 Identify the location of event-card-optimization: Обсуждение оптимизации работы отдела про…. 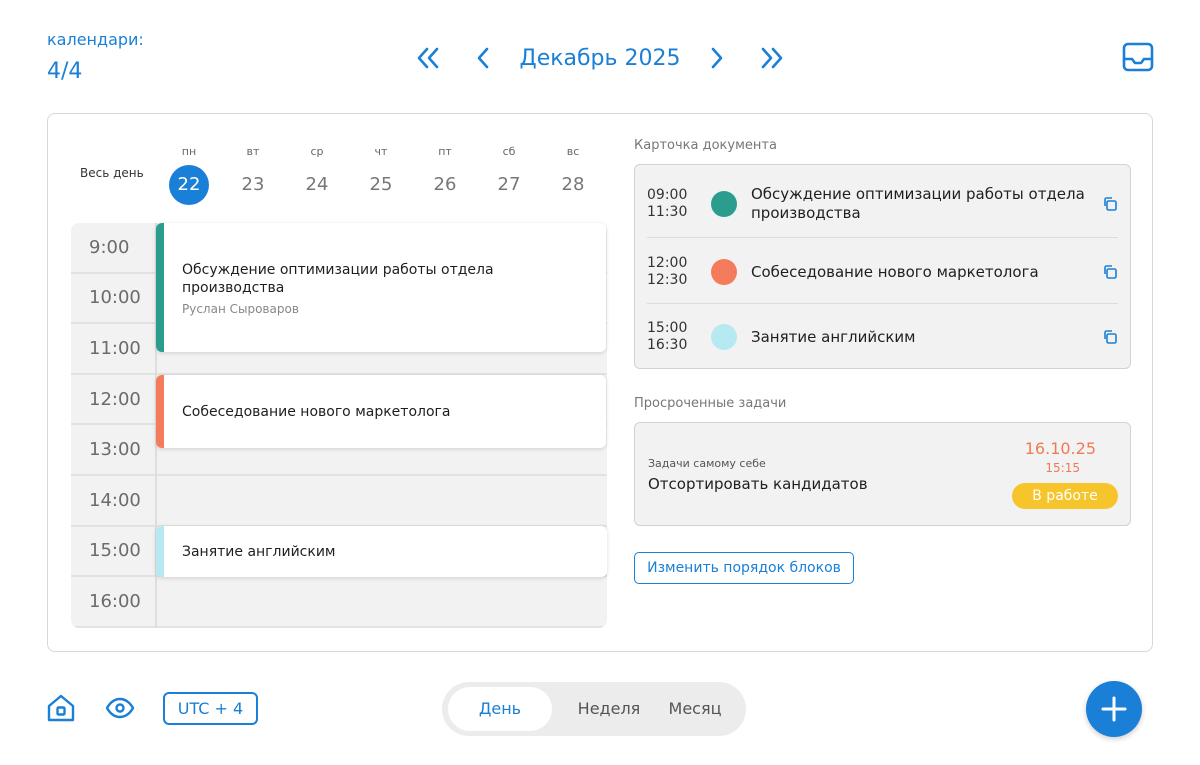
(381, 287).